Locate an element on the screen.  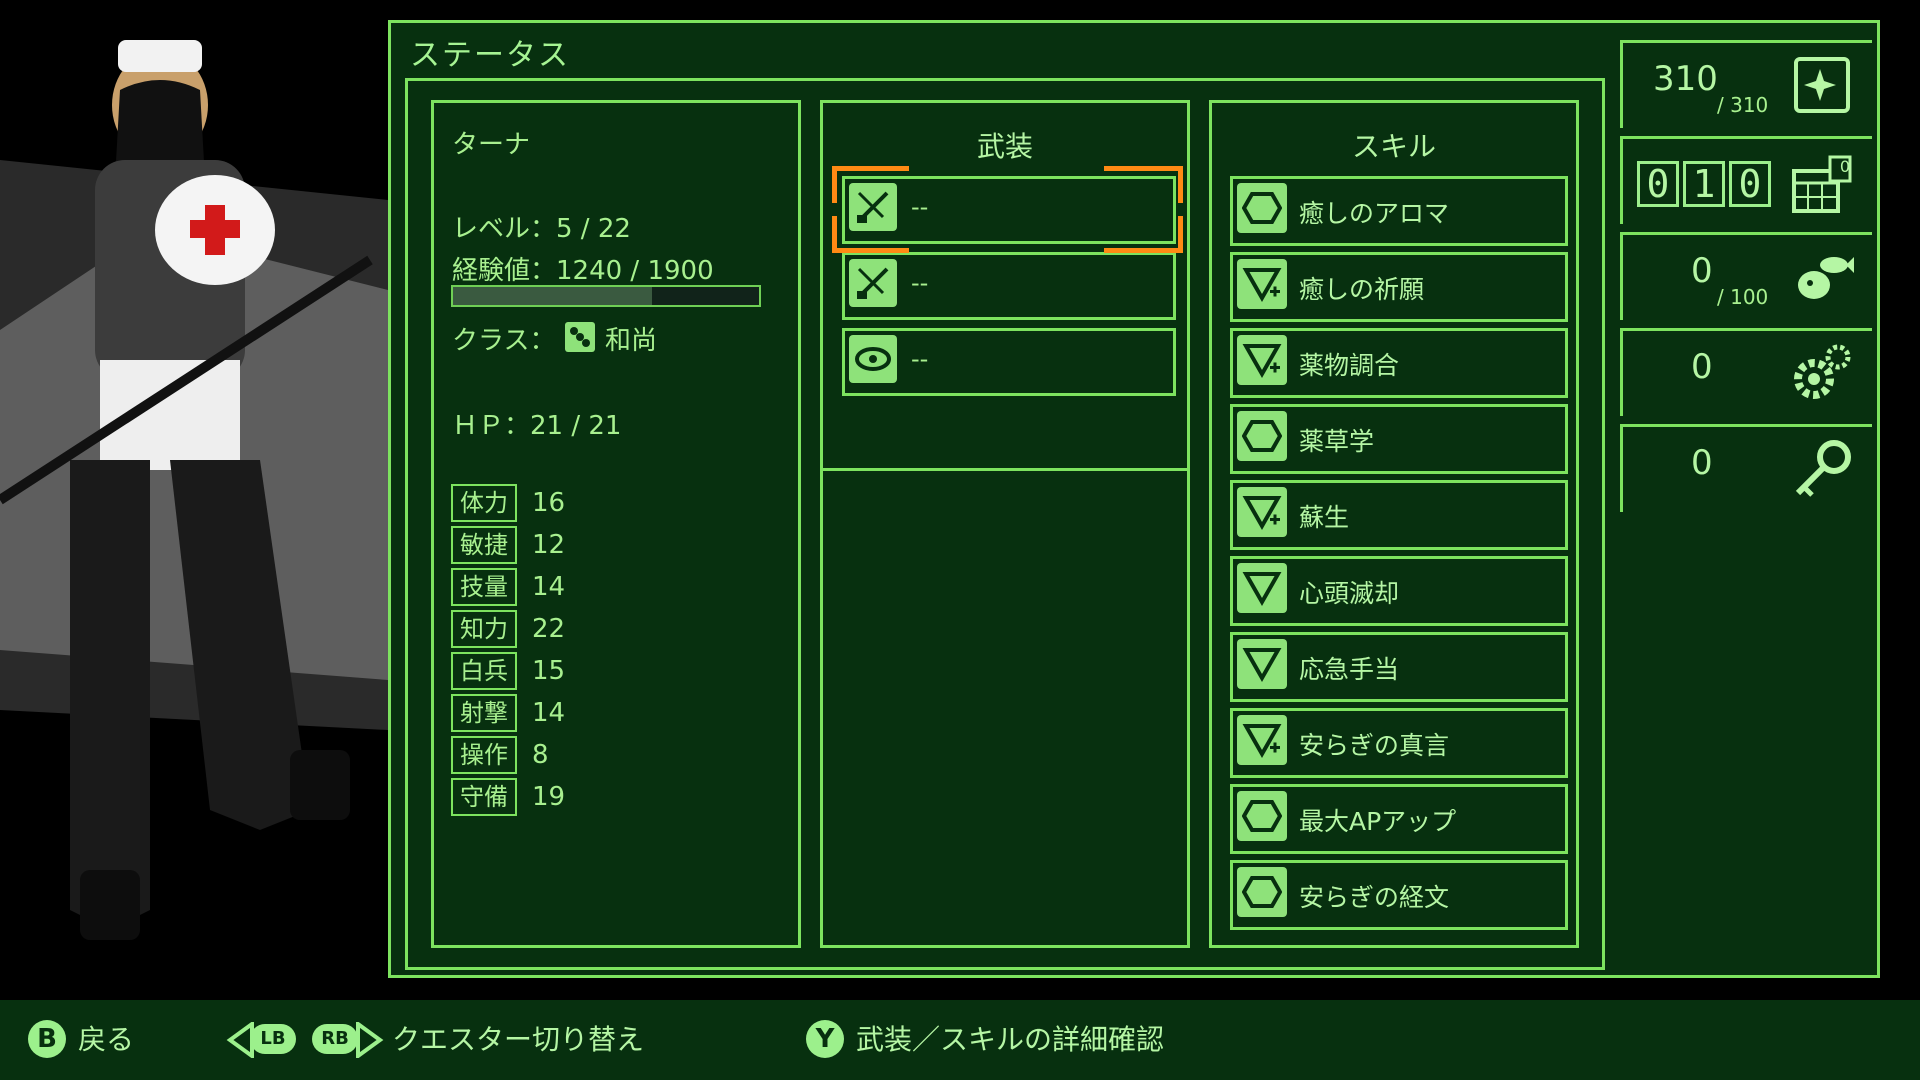
accessory-icon is located at coordinates (873, 359).